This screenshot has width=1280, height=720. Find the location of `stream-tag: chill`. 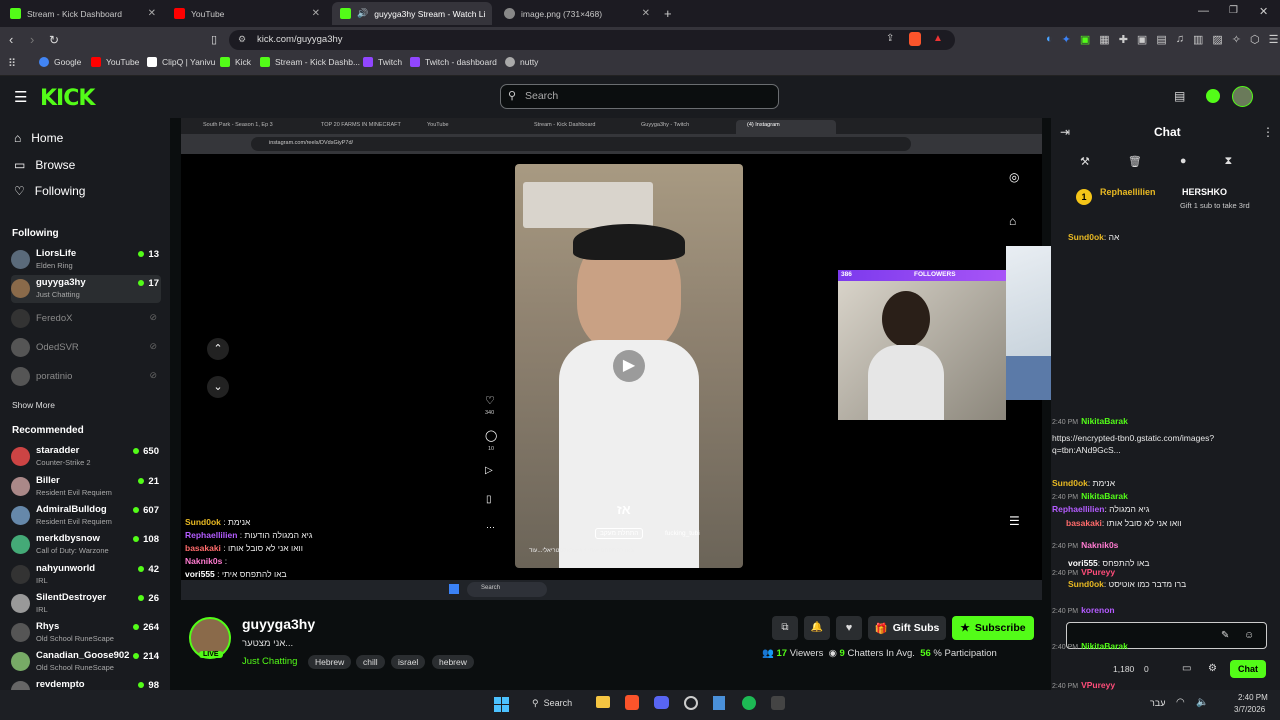

stream-tag: chill is located at coordinates (370, 662).